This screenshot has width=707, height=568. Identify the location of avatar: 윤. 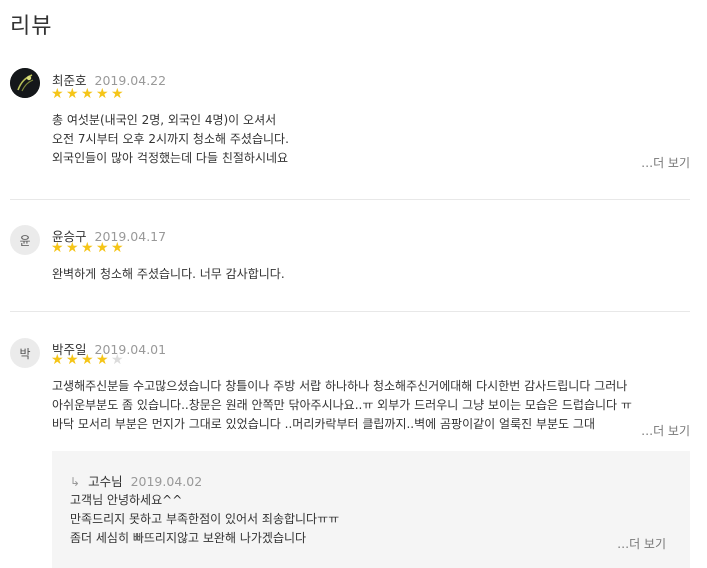
(25, 240).